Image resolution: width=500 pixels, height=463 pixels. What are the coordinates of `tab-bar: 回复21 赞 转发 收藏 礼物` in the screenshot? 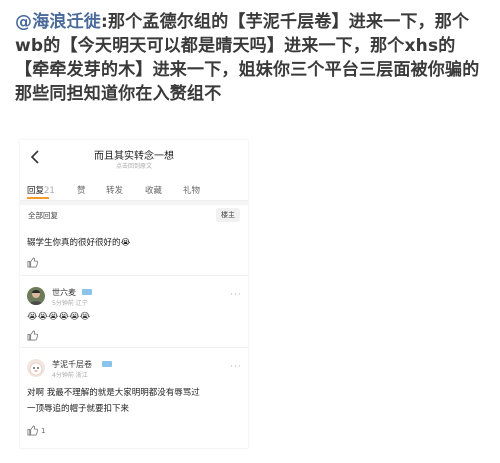 It's located at (134, 189).